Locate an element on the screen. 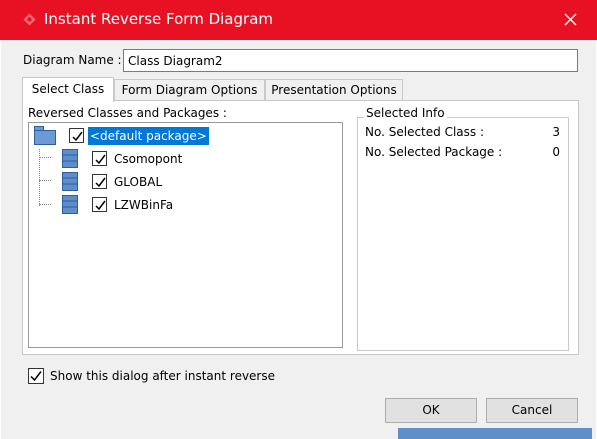 This screenshot has height=439, width=597. tree-caption: Reversed Classes and Packages : is located at coordinates (127, 113).